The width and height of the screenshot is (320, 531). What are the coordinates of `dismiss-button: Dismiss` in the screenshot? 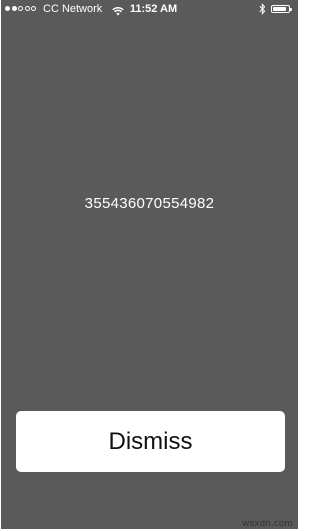 It's located at (150, 441).